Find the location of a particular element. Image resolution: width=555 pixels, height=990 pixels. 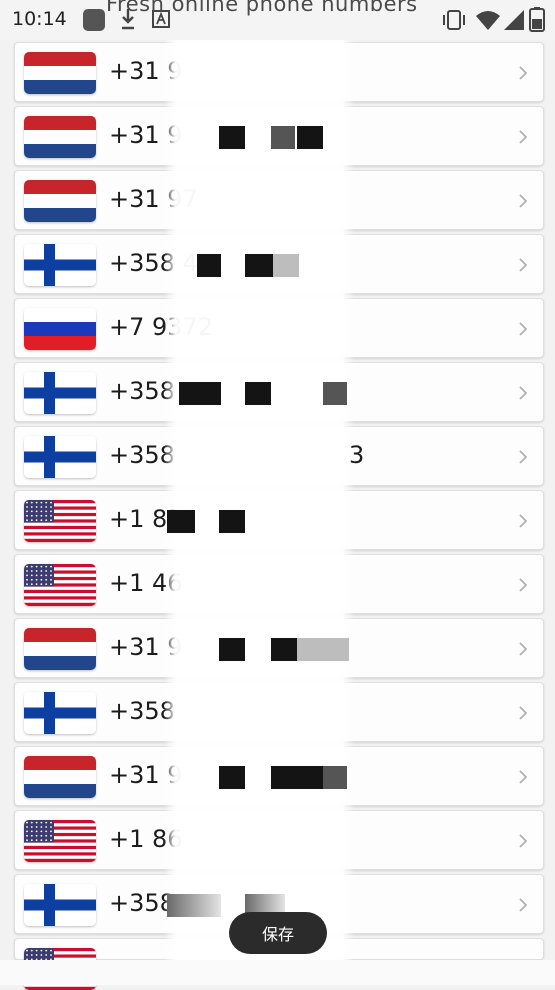

phone-number-row: +7 9372 is located at coordinates (279, 328).